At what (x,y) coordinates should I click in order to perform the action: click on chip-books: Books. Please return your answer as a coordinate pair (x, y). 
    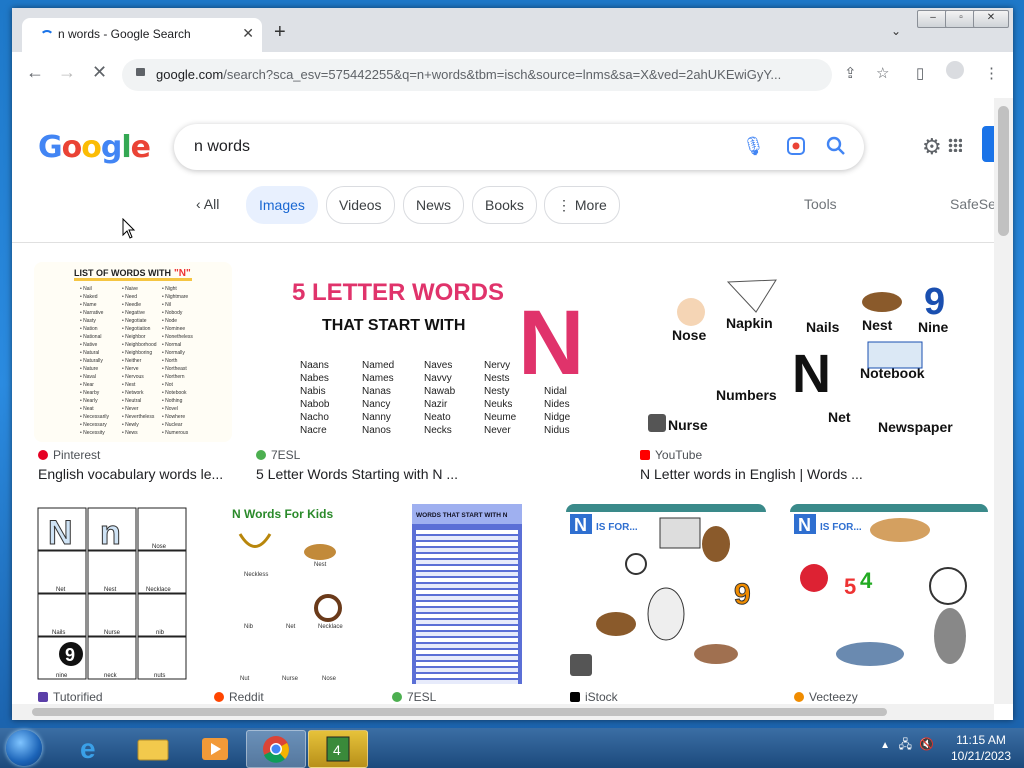
    Looking at the image, I should click on (504, 205).